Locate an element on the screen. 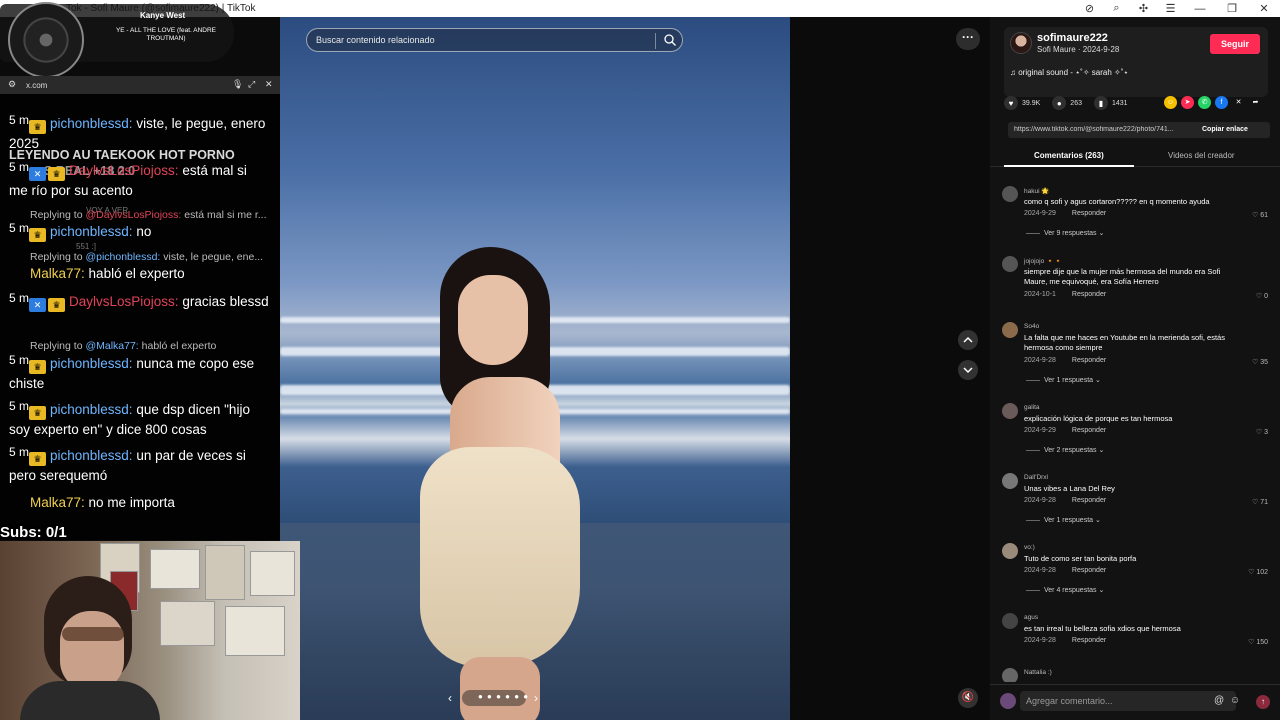  comment-like: ♡ 102 is located at coordinates (1258, 572).